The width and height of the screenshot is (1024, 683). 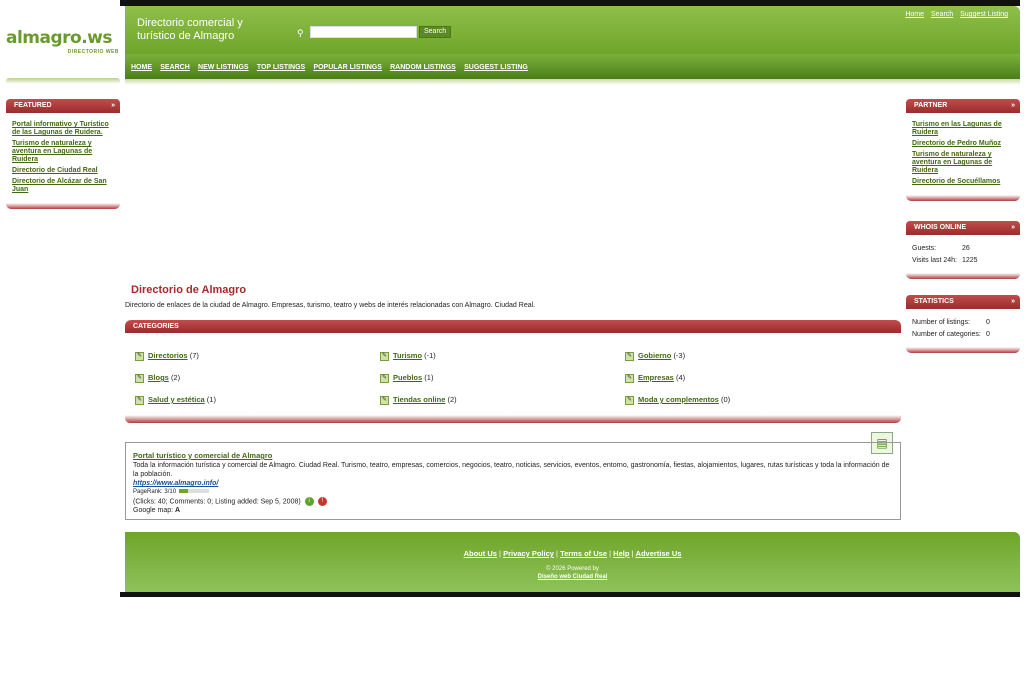 What do you see at coordinates (963, 182) in the screenshot?
I see `partner-link: Directorio de Socuéllamos` at bounding box center [963, 182].